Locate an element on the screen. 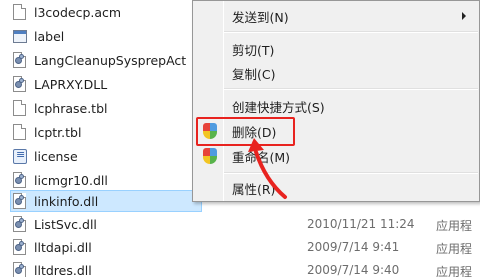 Image resolution: width=480 pixels, height=277 pixels. file-date: 2009/7/14 9:40 is located at coordinates (353, 270).